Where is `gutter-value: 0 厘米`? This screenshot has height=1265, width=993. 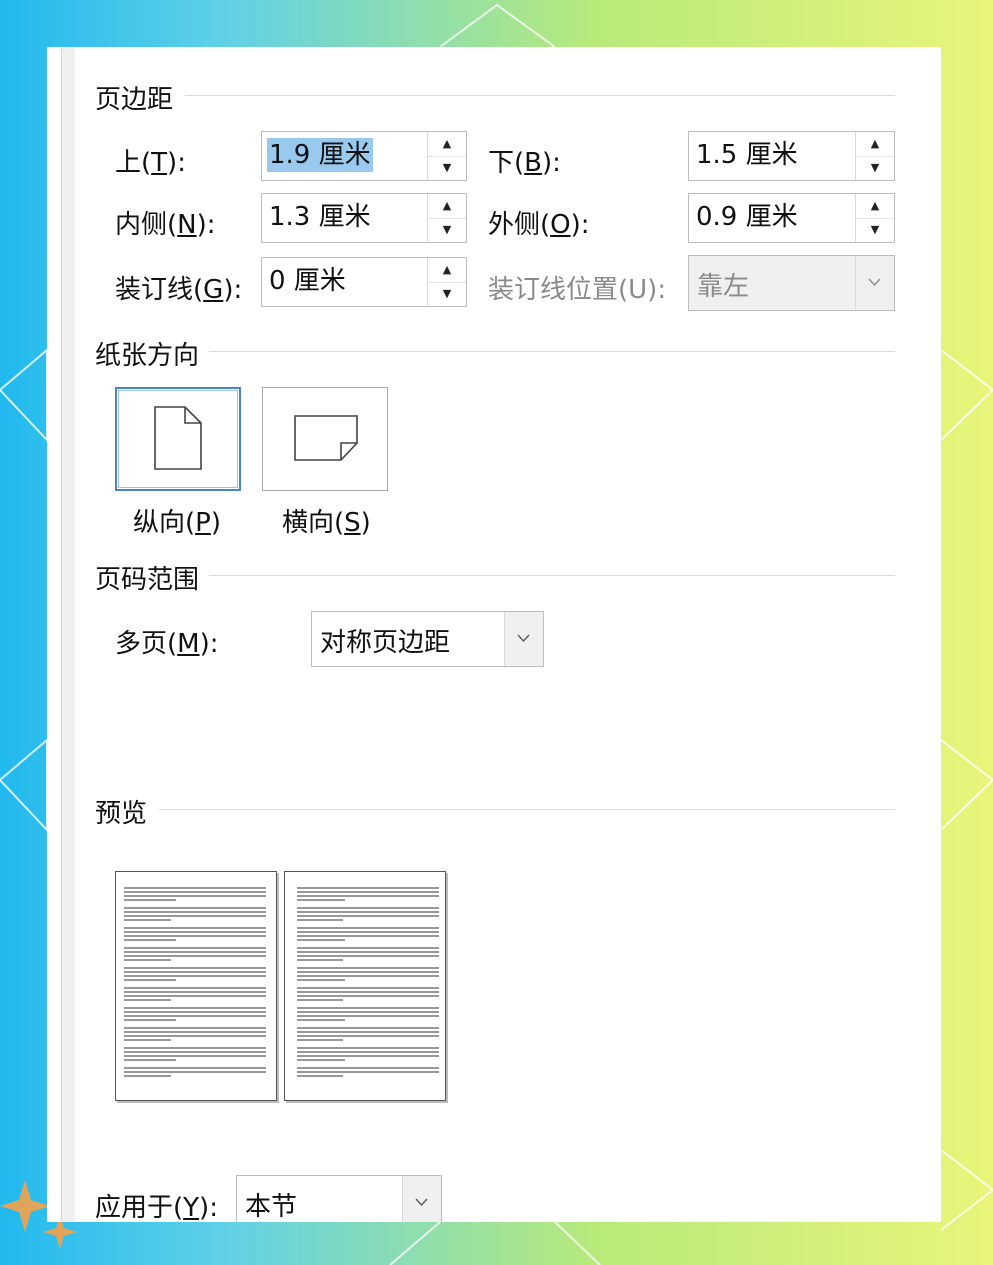 gutter-value: 0 厘米 is located at coordinates (307, 281).